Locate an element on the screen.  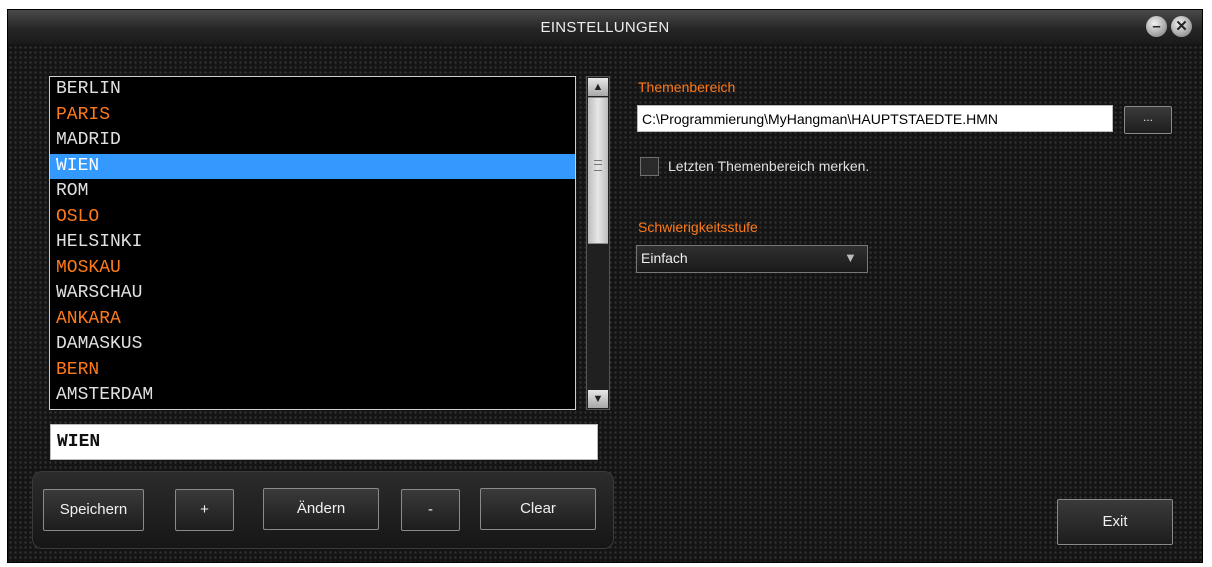
list-scrollbar: ▲ ▼ is located at coordinates (598, 243).